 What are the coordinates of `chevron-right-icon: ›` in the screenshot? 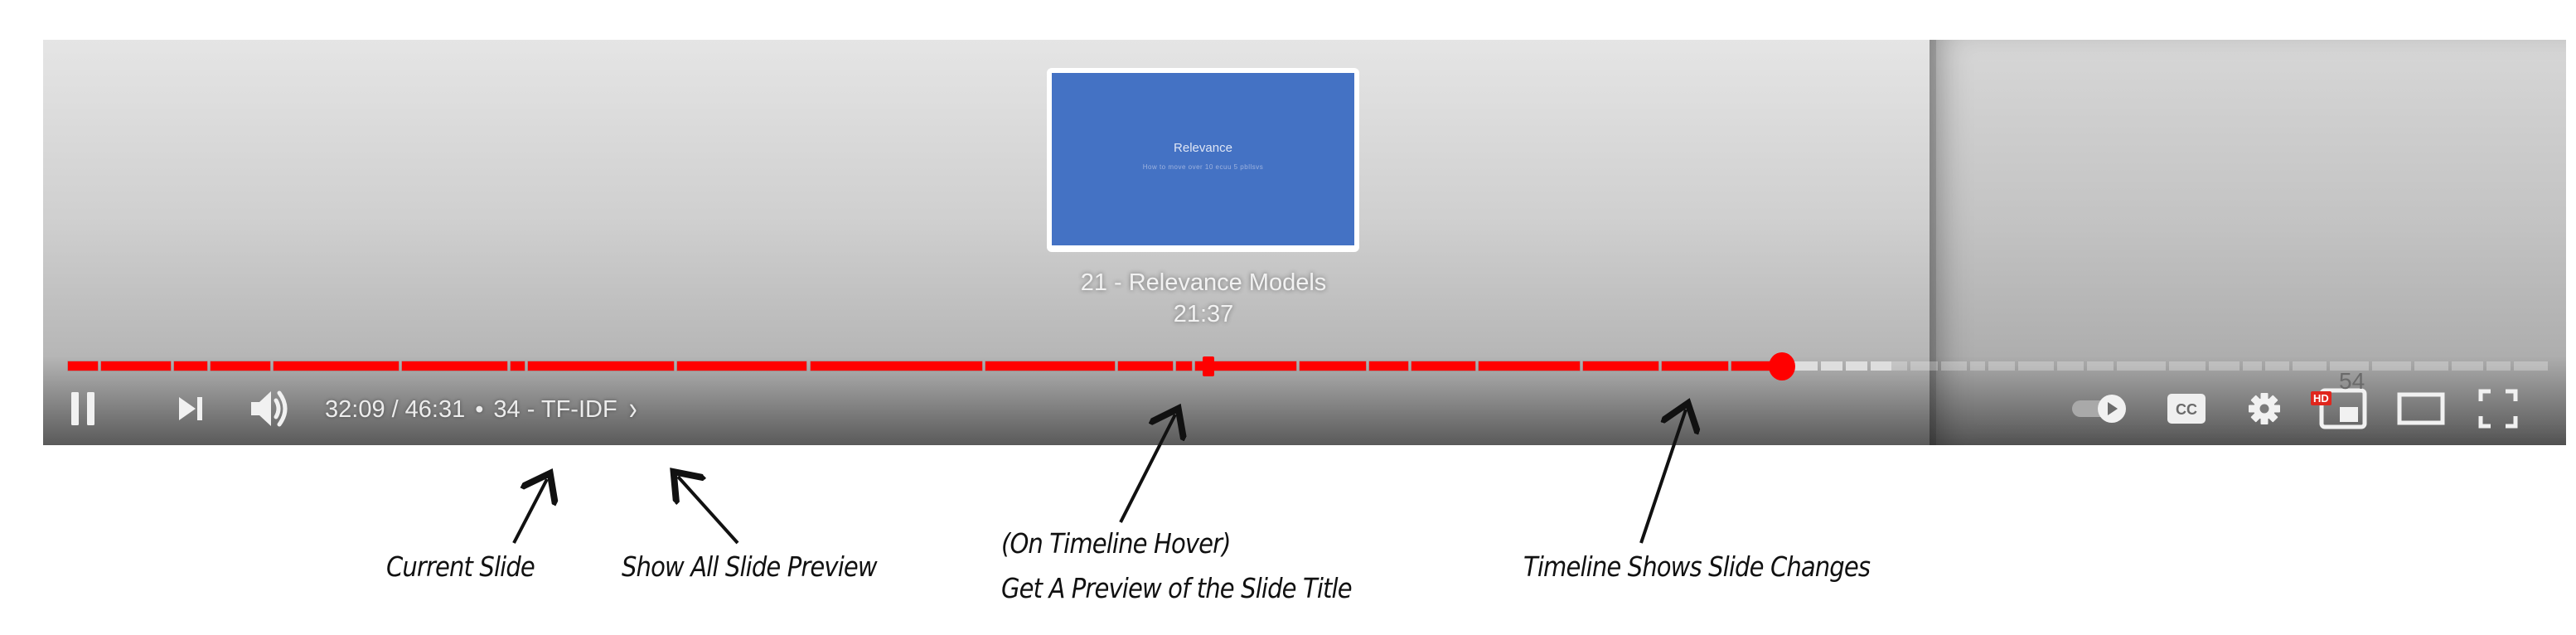 It's located at (632, 408).